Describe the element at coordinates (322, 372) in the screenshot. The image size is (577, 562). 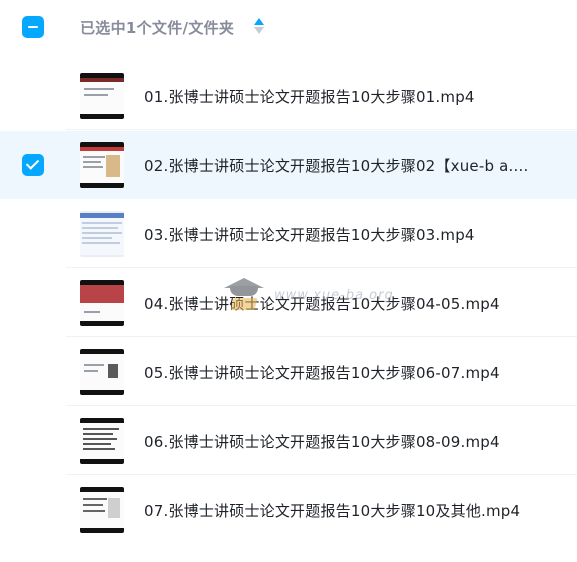
I see `file-name: 05.张博士讲硕士论文开题报告10大步骤06-07.mp4` at that location.